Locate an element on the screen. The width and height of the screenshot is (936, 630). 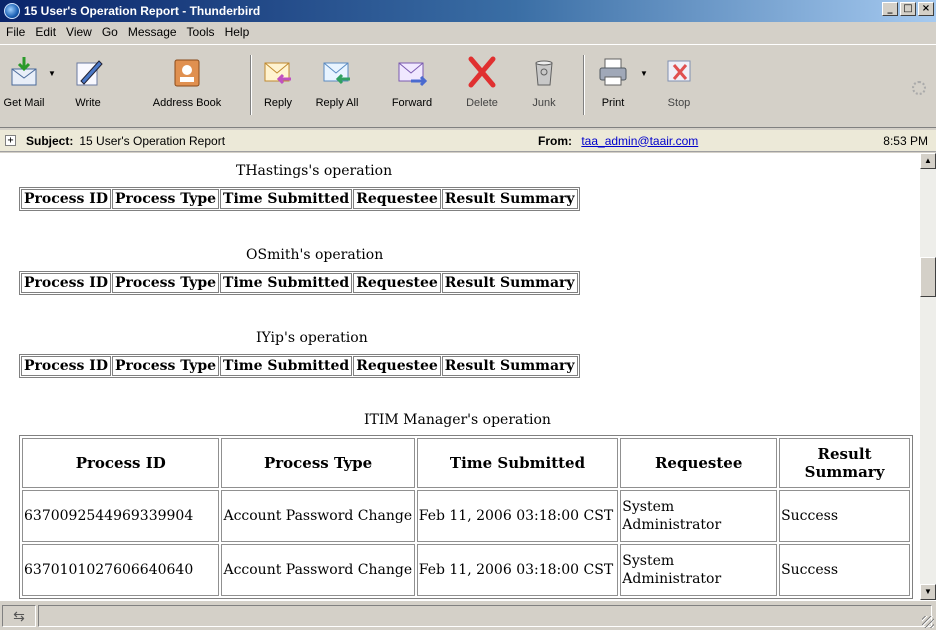
toolbar-separator is located at coordinates (251, 85).